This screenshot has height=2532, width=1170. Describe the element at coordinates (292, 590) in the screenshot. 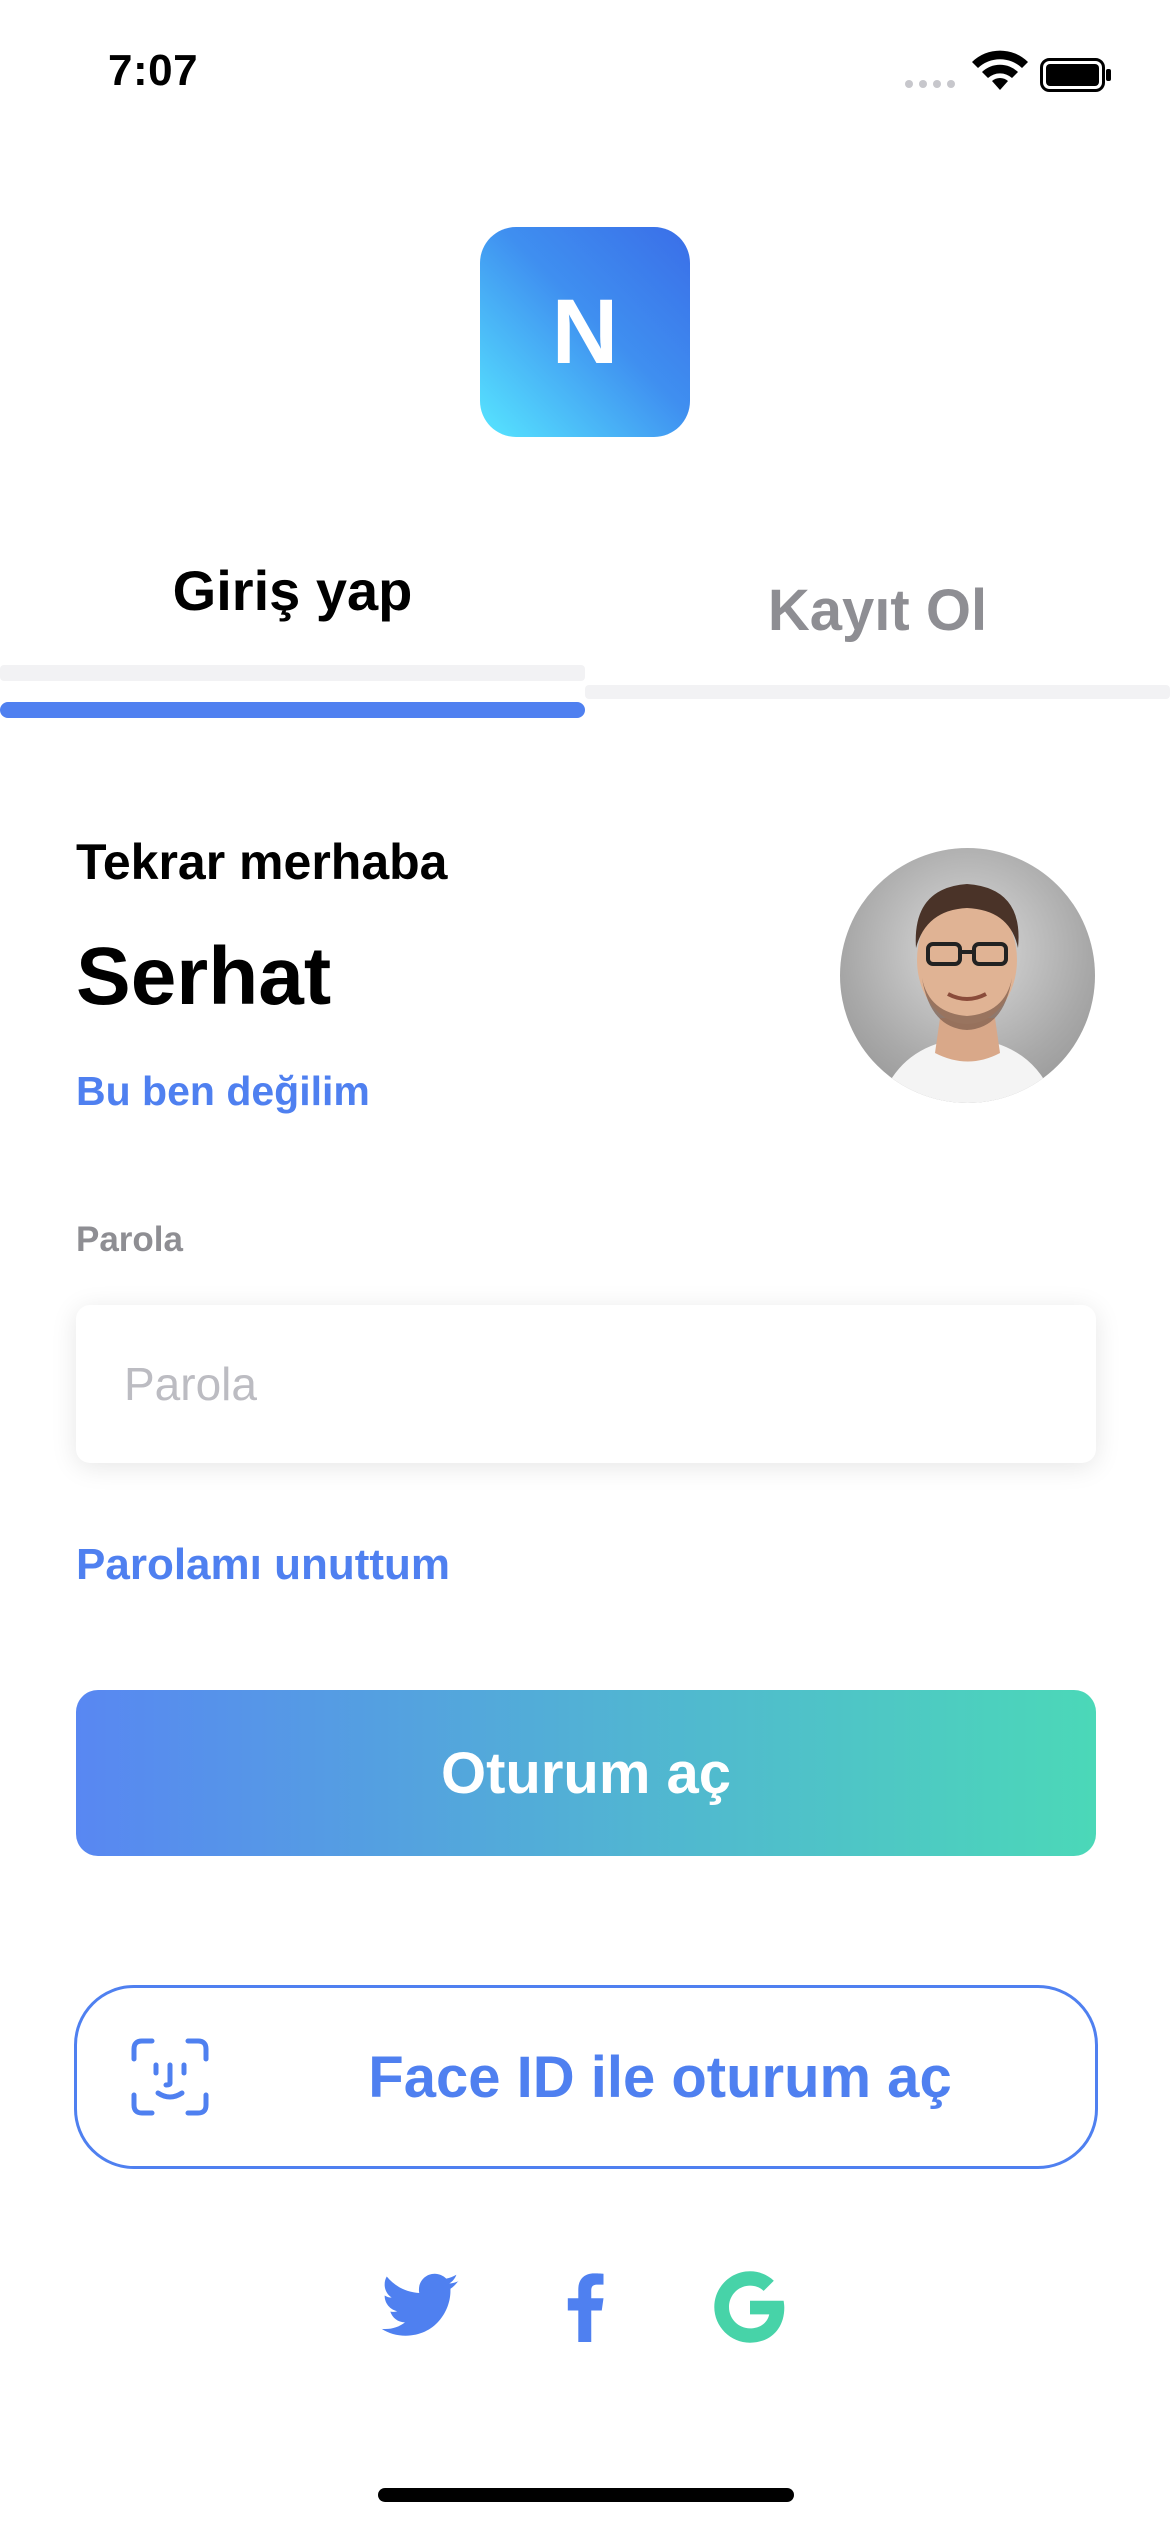

I see `tab-login: Giriş yap` at that location.